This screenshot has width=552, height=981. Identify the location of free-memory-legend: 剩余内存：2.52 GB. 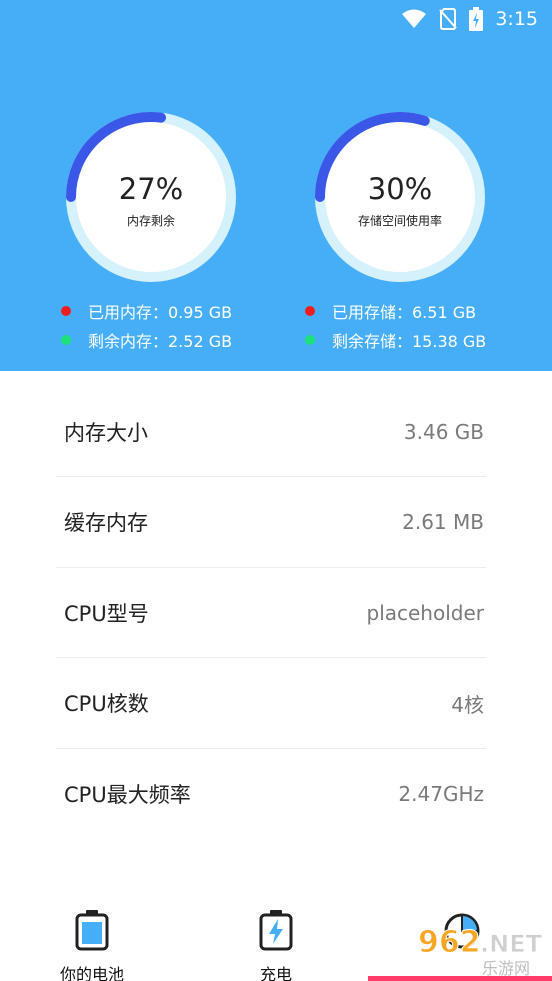
(146, 340).